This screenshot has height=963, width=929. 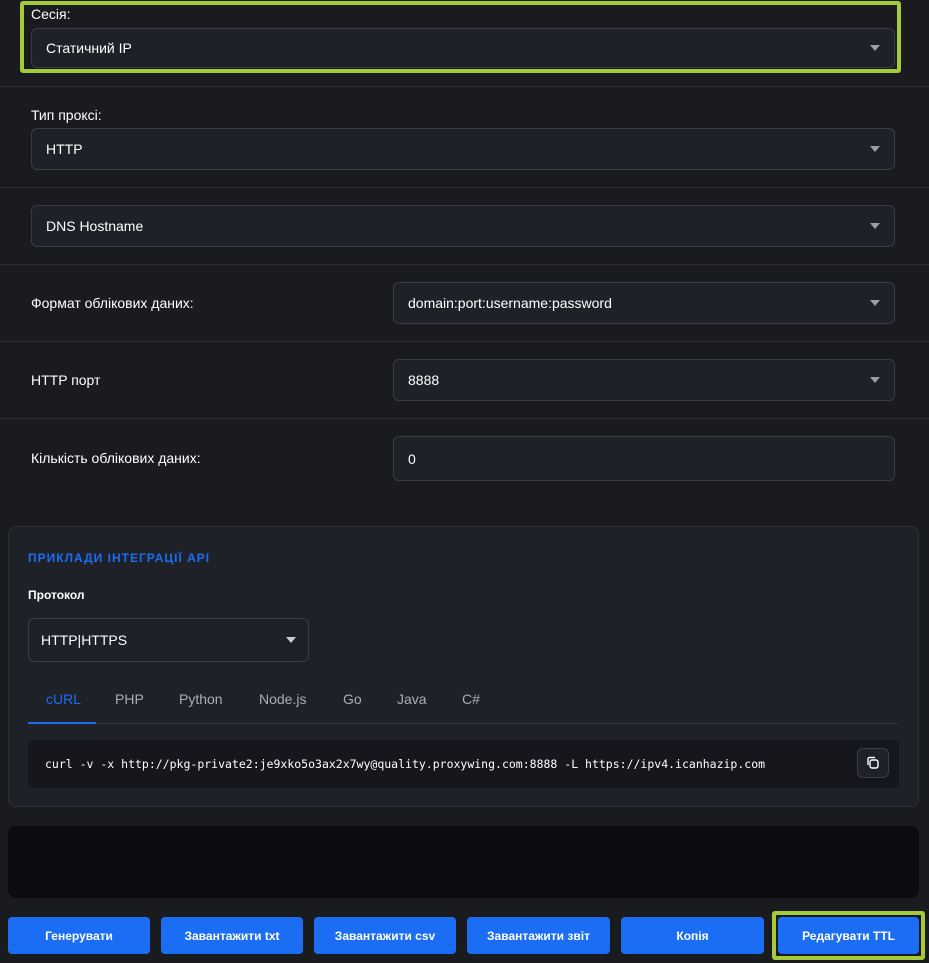 I want to click on download-csv-button: Завантажити csv, so click(x=385, y=935).